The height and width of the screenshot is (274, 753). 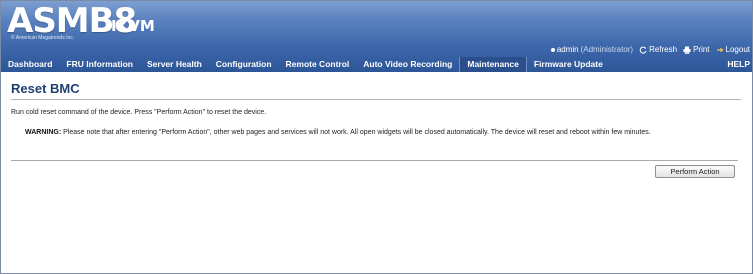 I want to click on nav-item-fru-information: FRU Information, so click(x=99, y=64).